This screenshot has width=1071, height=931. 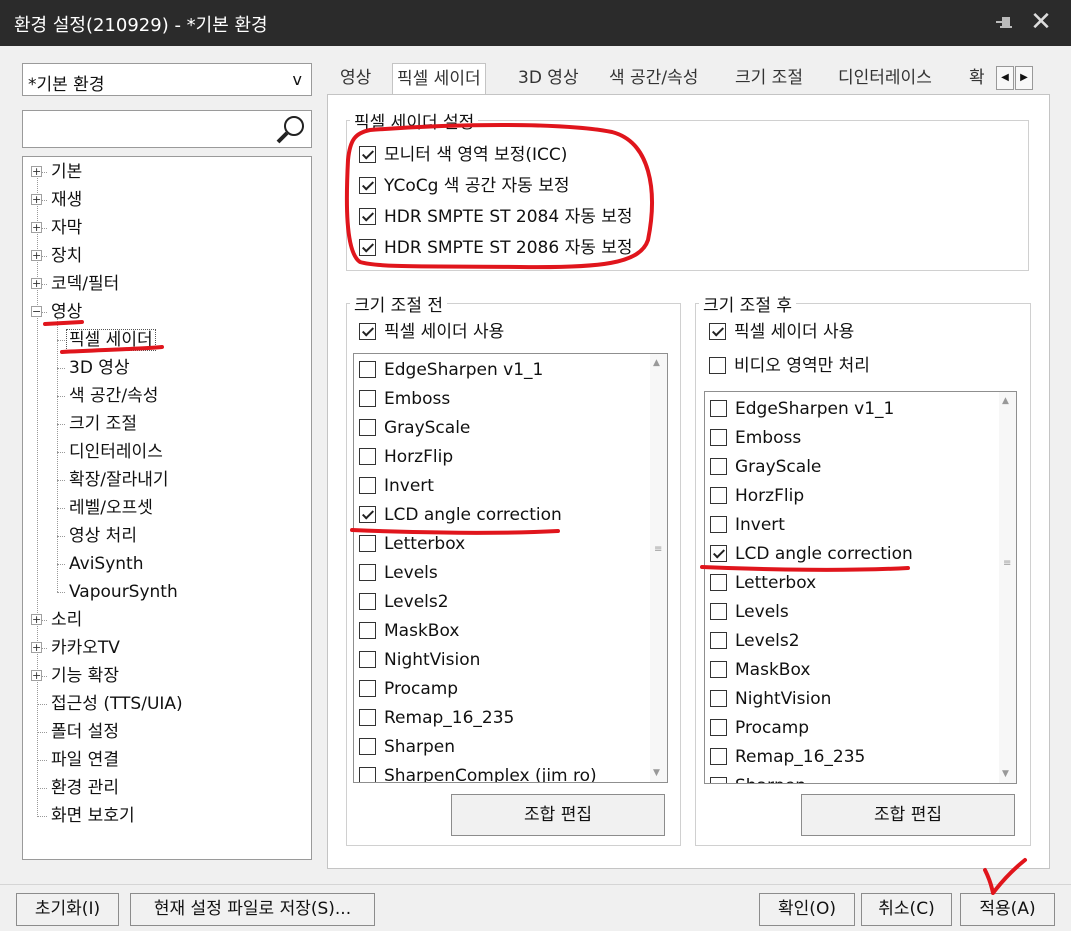 I want to click on shader-setting-checkbox: 모니터 색 영역 보정(ICC), so click(x=463, y=155).